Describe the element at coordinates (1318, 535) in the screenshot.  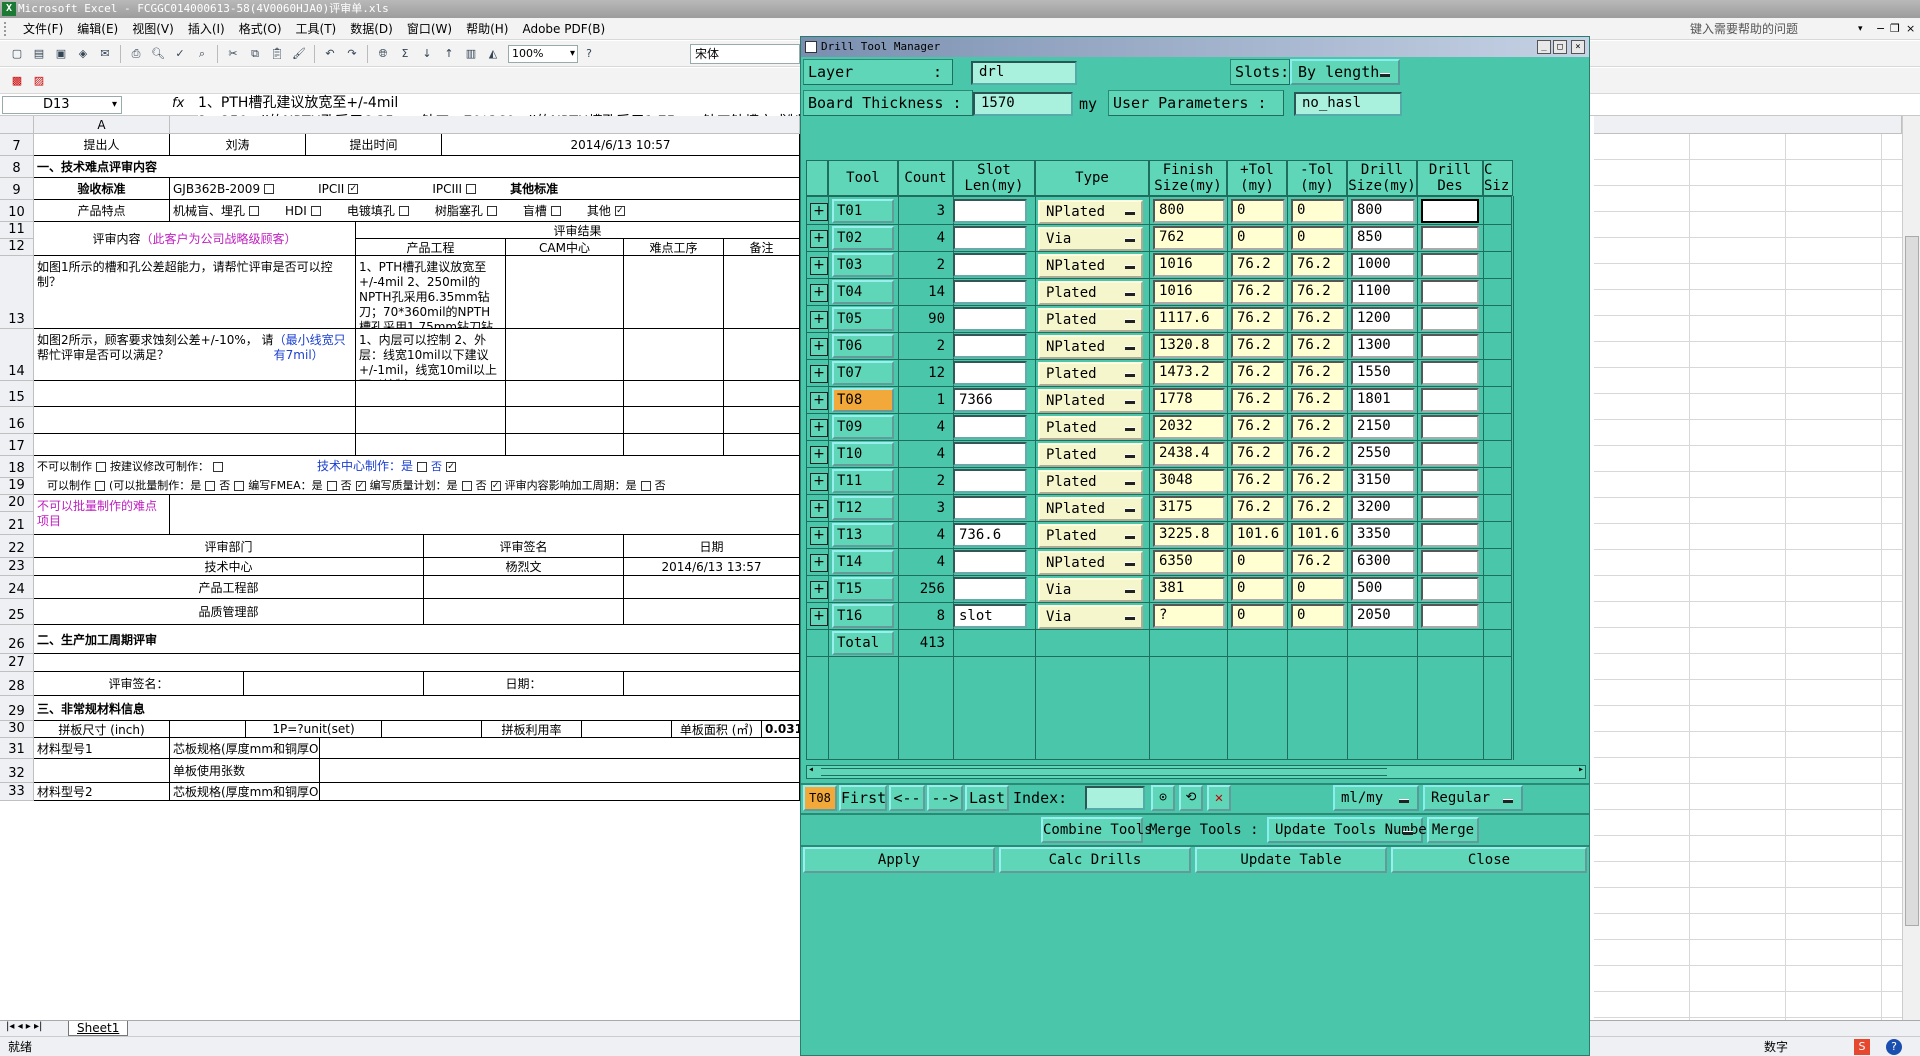
I see `mtol-input: 101.6` at that location.